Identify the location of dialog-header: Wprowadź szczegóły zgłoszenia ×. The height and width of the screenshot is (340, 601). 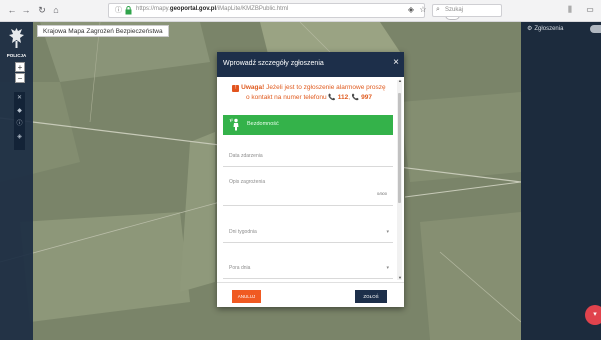
(310, 64).